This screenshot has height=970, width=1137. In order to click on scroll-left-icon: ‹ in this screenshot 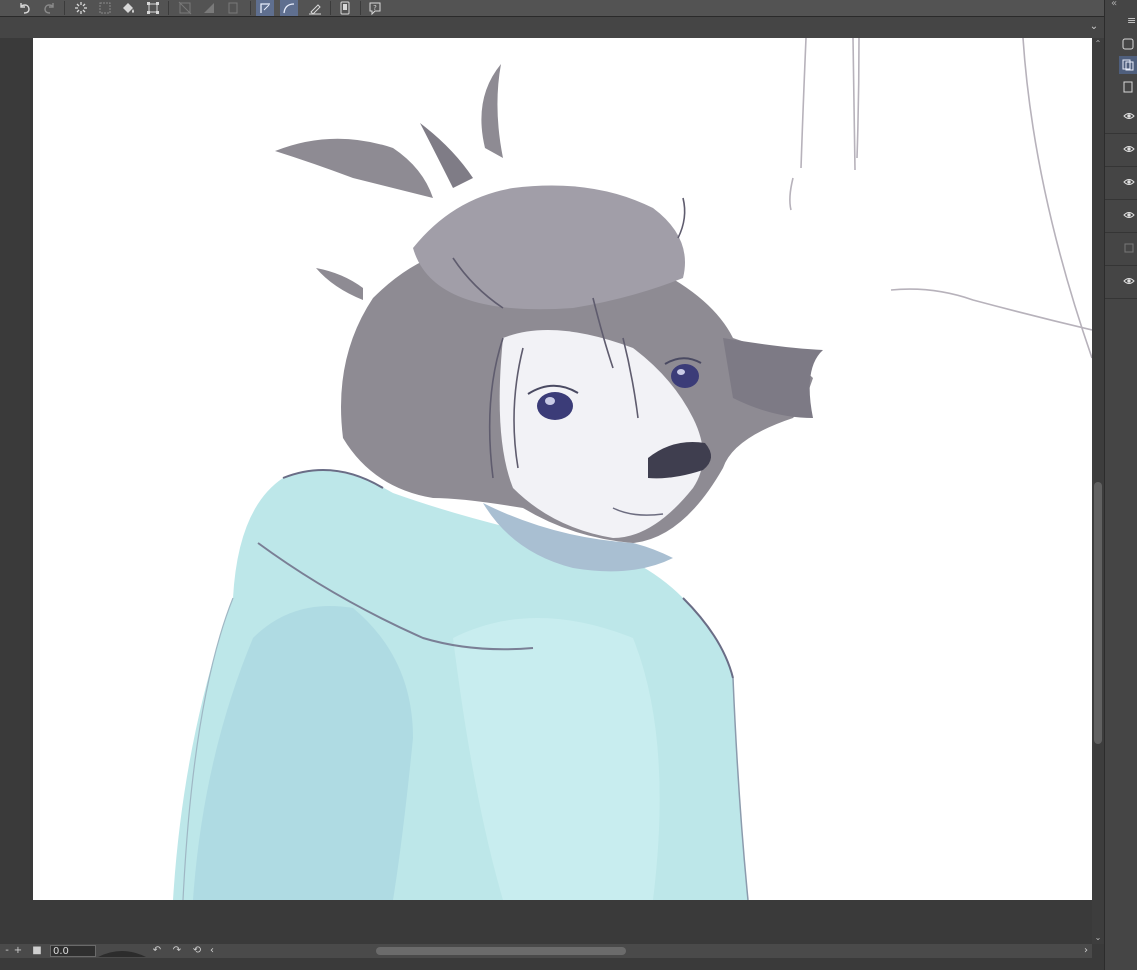, I will do `click(212, 951)`.